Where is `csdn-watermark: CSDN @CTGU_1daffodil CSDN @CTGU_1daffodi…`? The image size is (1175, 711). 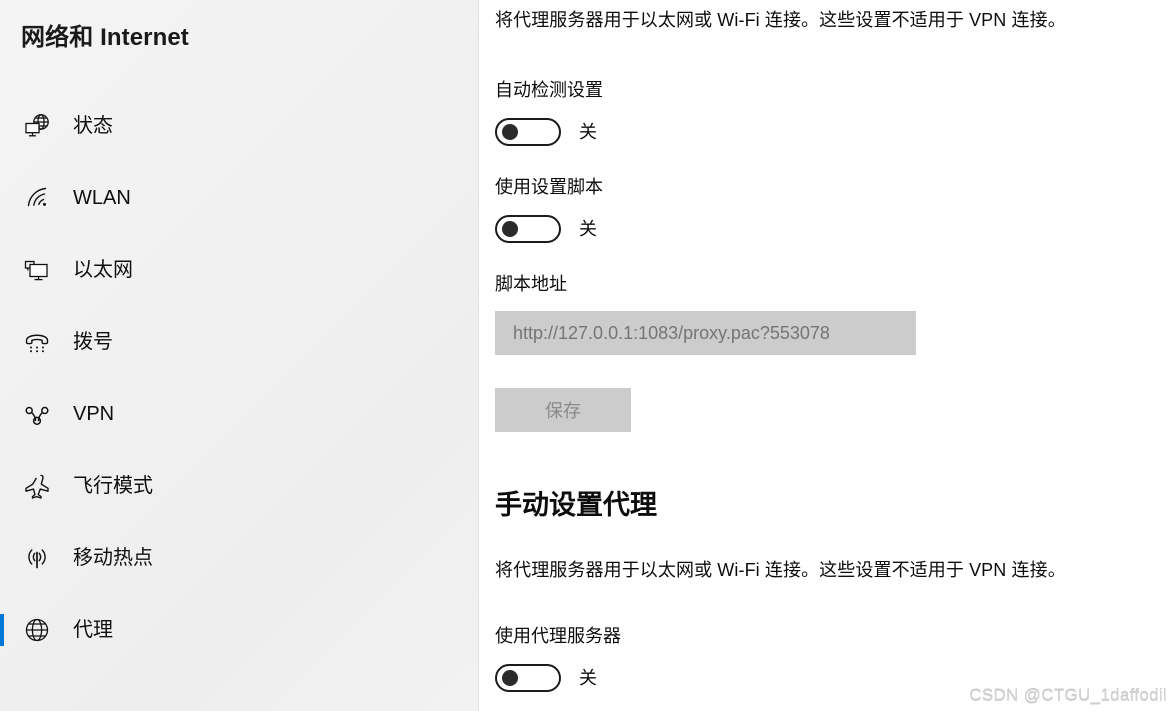 csdn-watermark: CSDN @CTGU_1daffodil CSDN @CTGU_1daffodi… is located at coordinates (1068, 695).